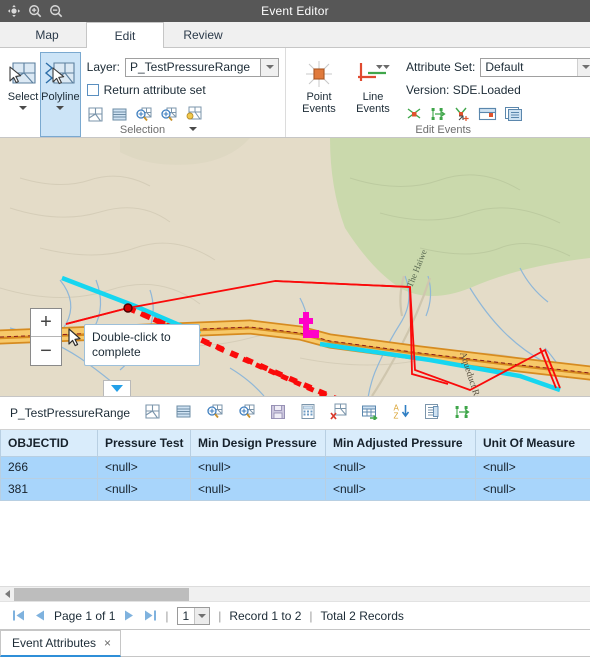  Describe the element at coordinates (463, 90) in the screenshot. I see `version-label: Version: SDE.Loaded` at that location.